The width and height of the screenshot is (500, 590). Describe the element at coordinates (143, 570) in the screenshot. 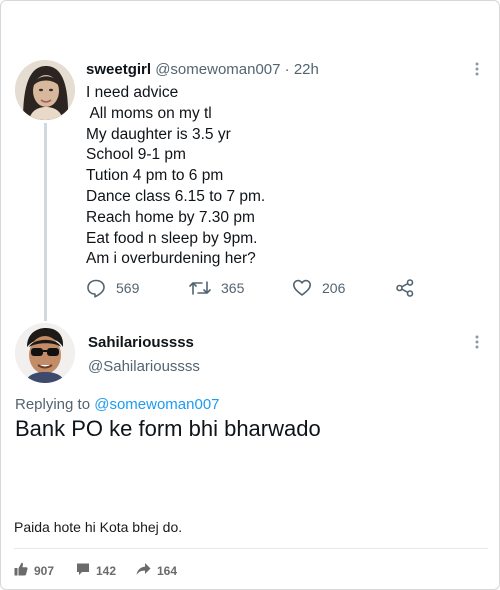

I see `share-arrow-icon` at that location.